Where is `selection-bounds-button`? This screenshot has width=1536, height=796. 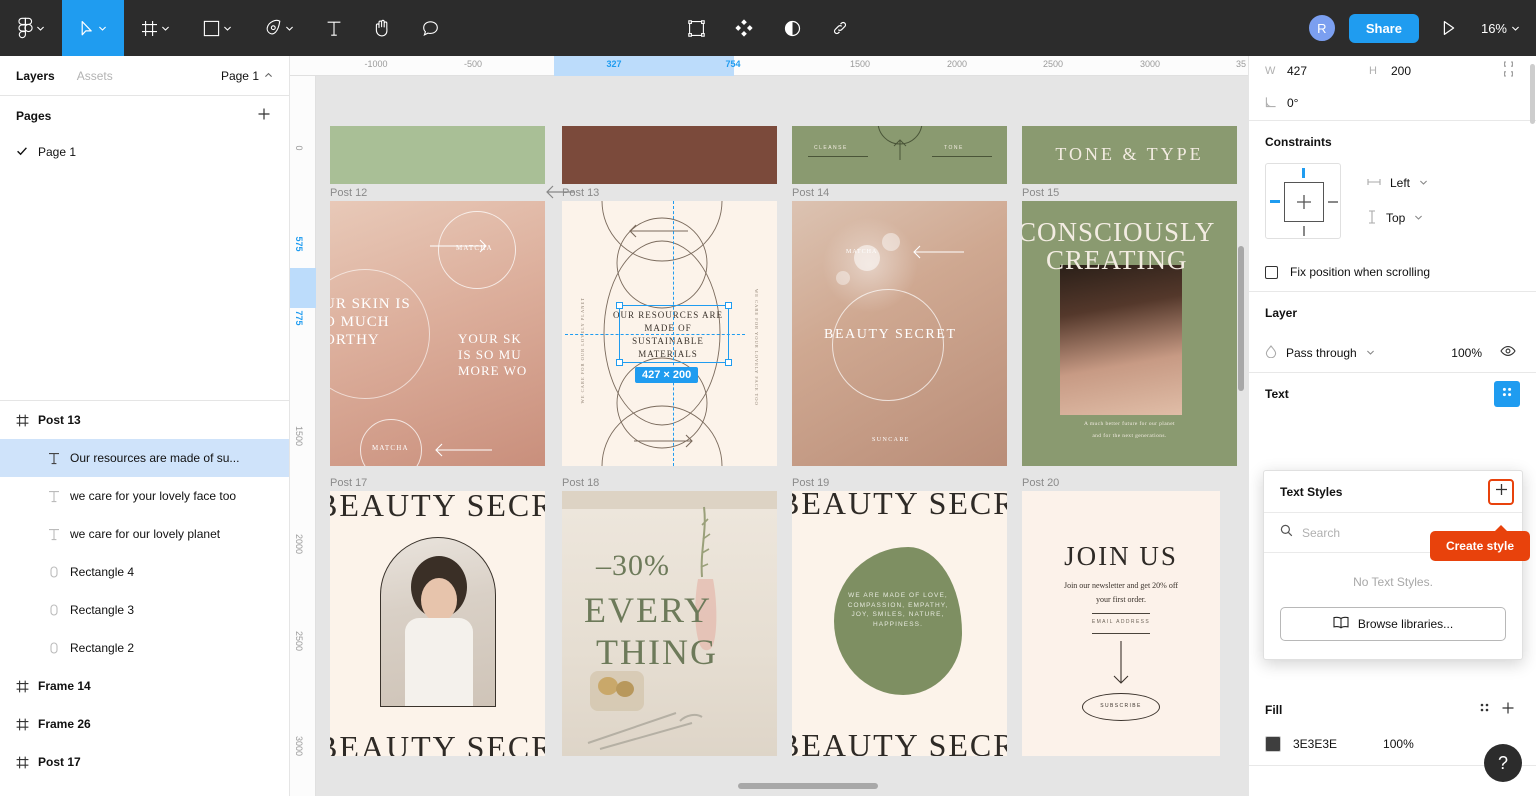
selection-bounds-button is located at coordinates (696, 28).